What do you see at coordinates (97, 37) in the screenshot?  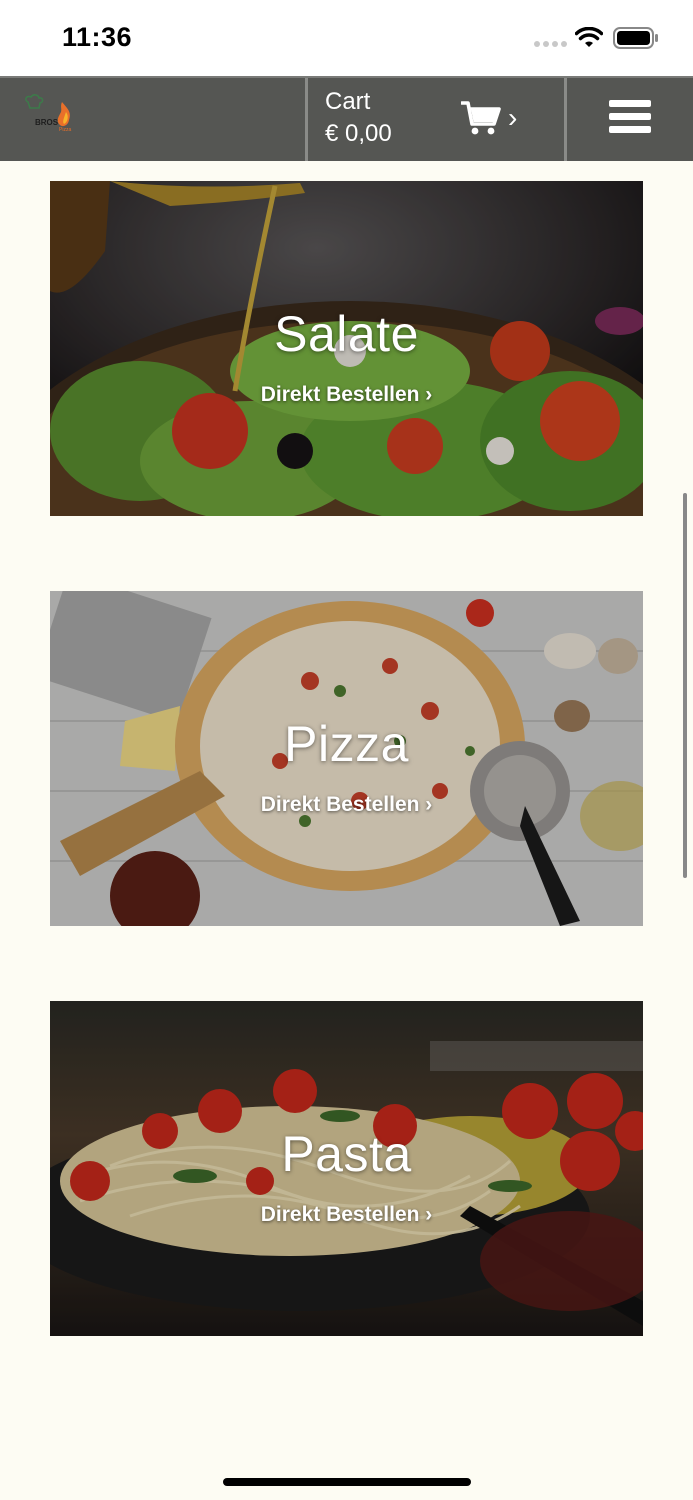 I see `status-time: 11:36` at bounding box center [97, 37].